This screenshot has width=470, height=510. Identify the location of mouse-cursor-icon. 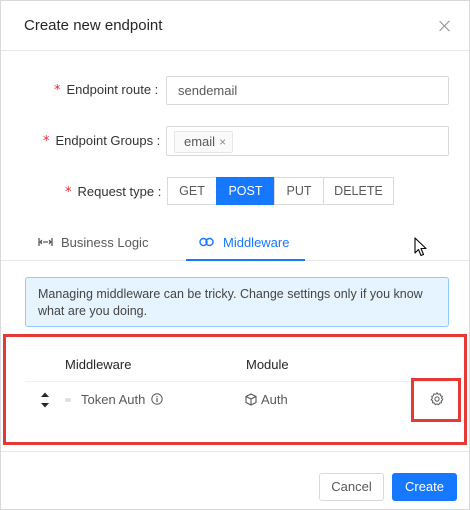
(420, 247).